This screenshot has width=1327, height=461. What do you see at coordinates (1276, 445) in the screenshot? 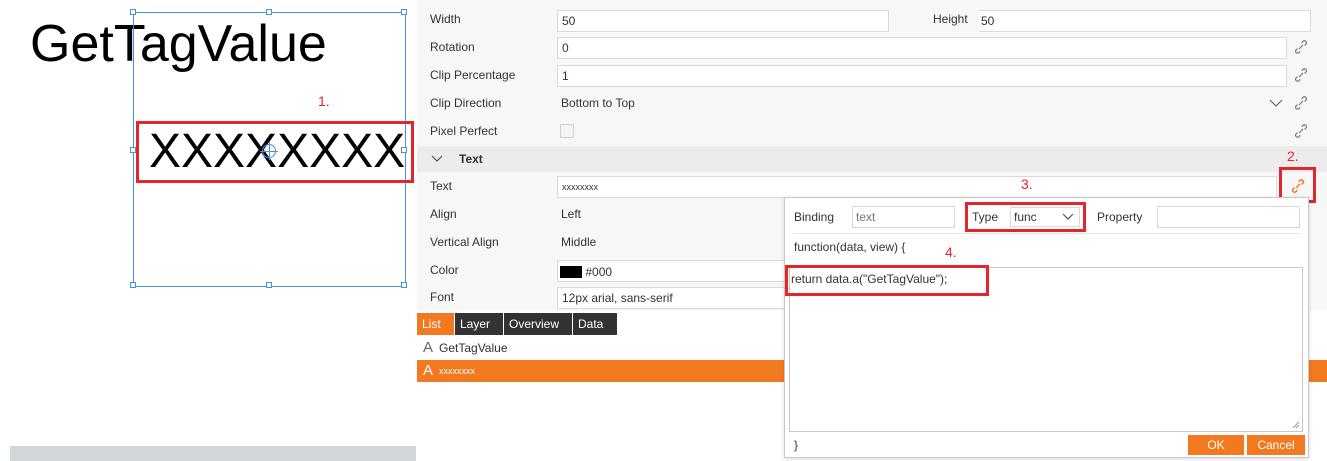
I see `cancel-button: Cancel` at bounding box center [1276, 445].